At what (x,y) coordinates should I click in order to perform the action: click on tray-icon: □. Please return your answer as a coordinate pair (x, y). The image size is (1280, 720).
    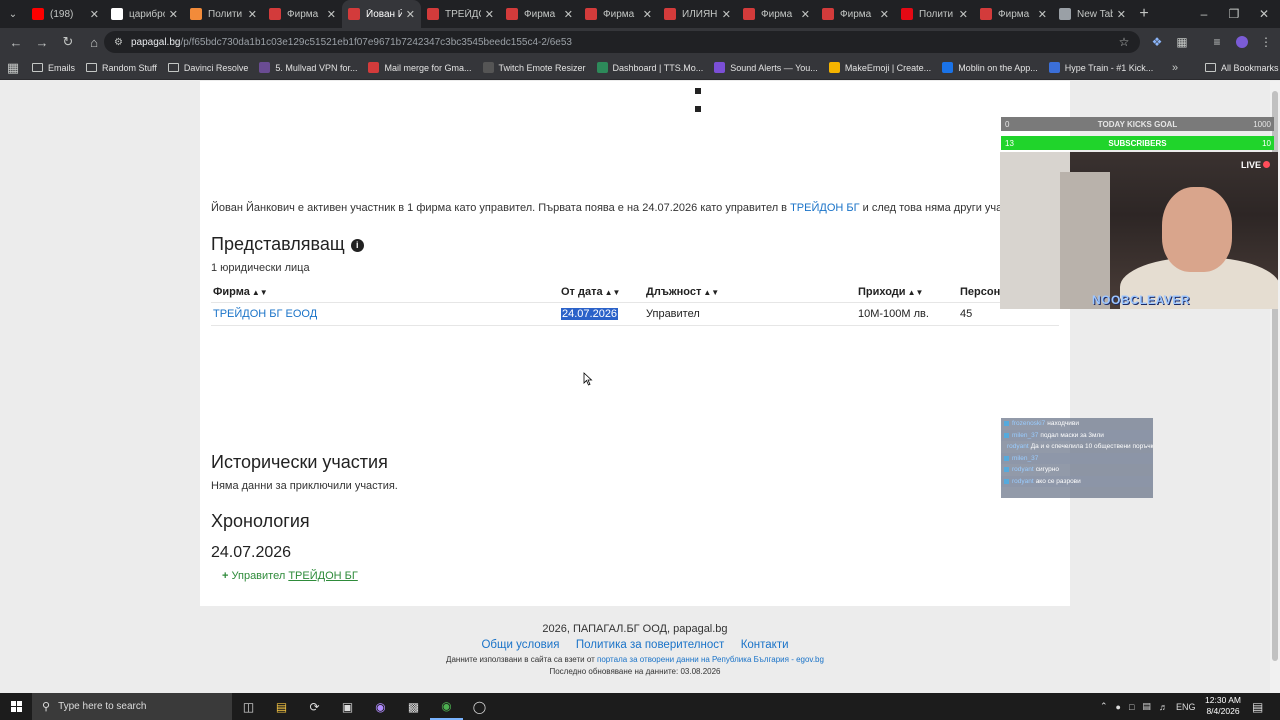
    Looking at the image, I should click on (1131, 707).